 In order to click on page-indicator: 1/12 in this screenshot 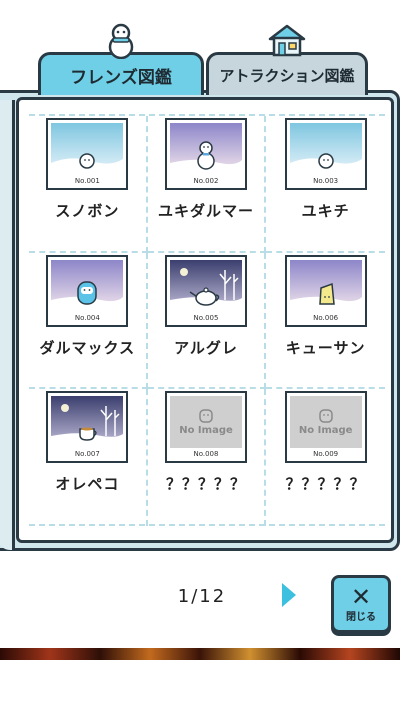, I will do `click(202, 596)`.